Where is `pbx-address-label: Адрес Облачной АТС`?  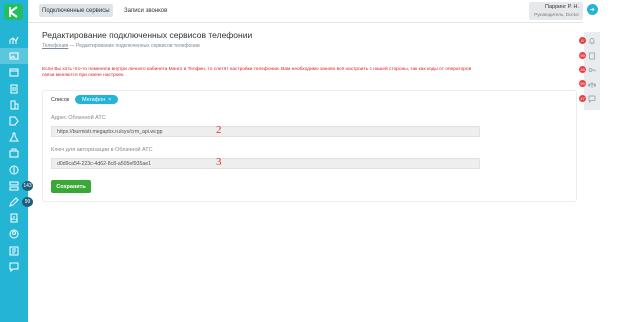
pbx-address-label: Адрес Облачной АТС is located at coordinates (78, 118).